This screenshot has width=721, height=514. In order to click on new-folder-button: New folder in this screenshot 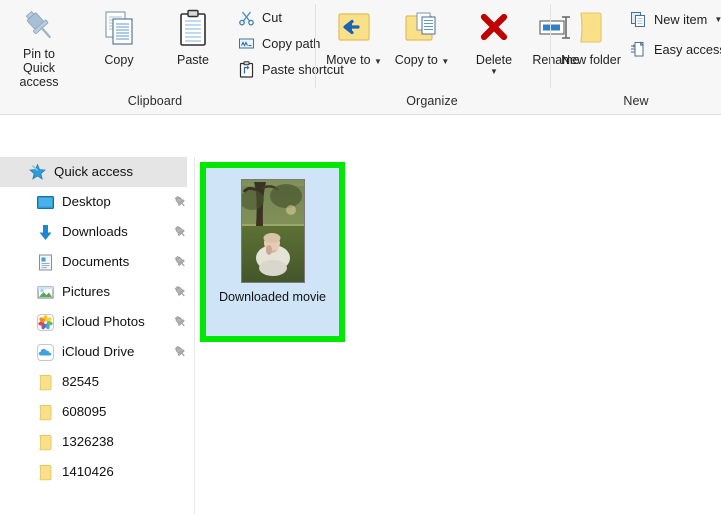, I will do `click(591, 44)`.